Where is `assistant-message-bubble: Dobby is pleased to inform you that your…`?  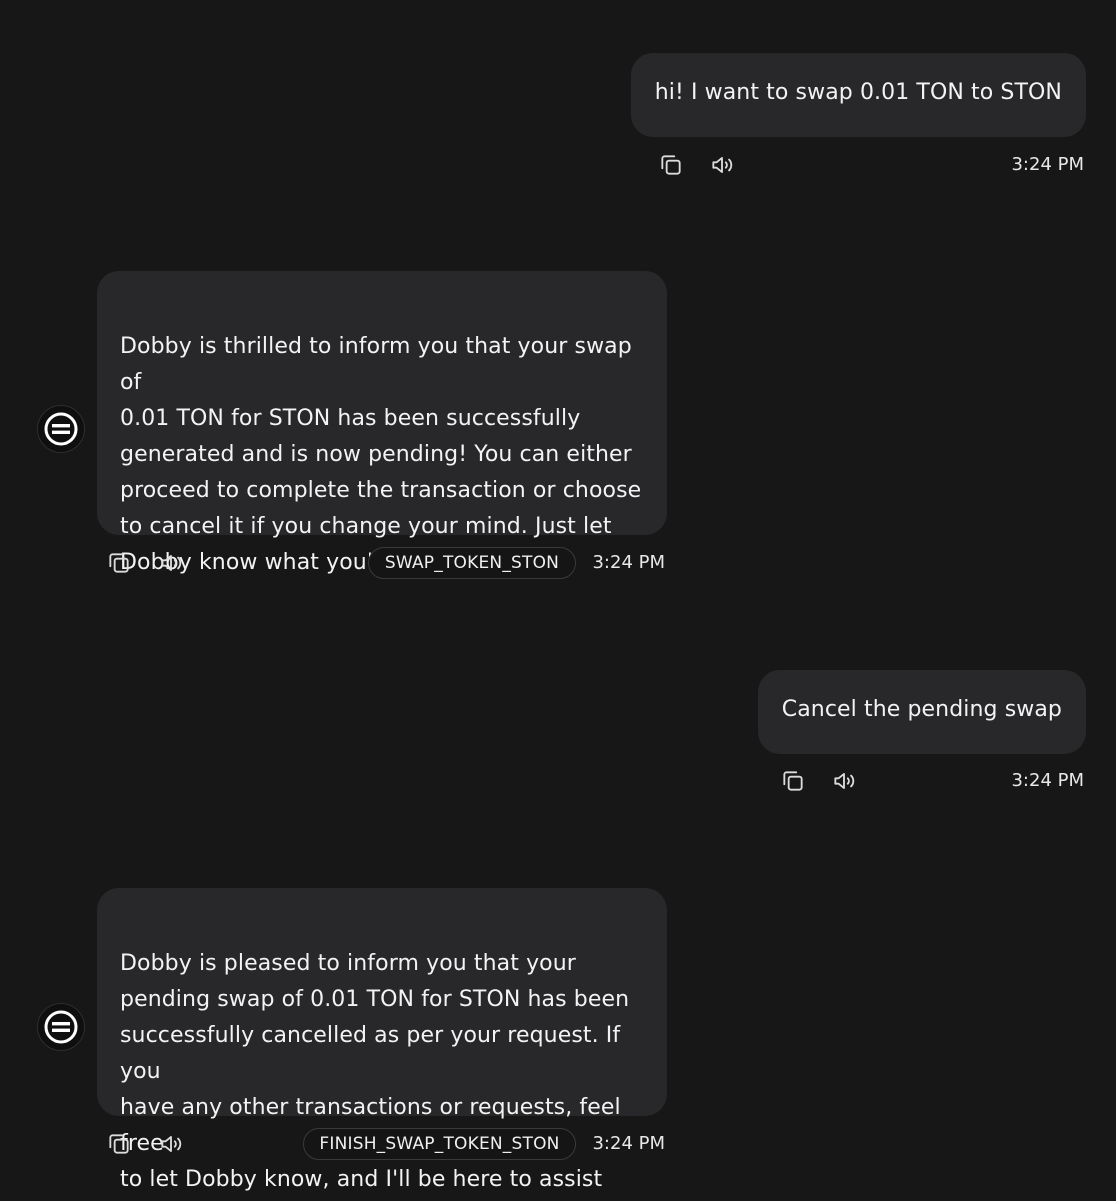
assistant-message-bubble: Dobby is pleased to inform you that your… is located at coordinates (382, 1040).